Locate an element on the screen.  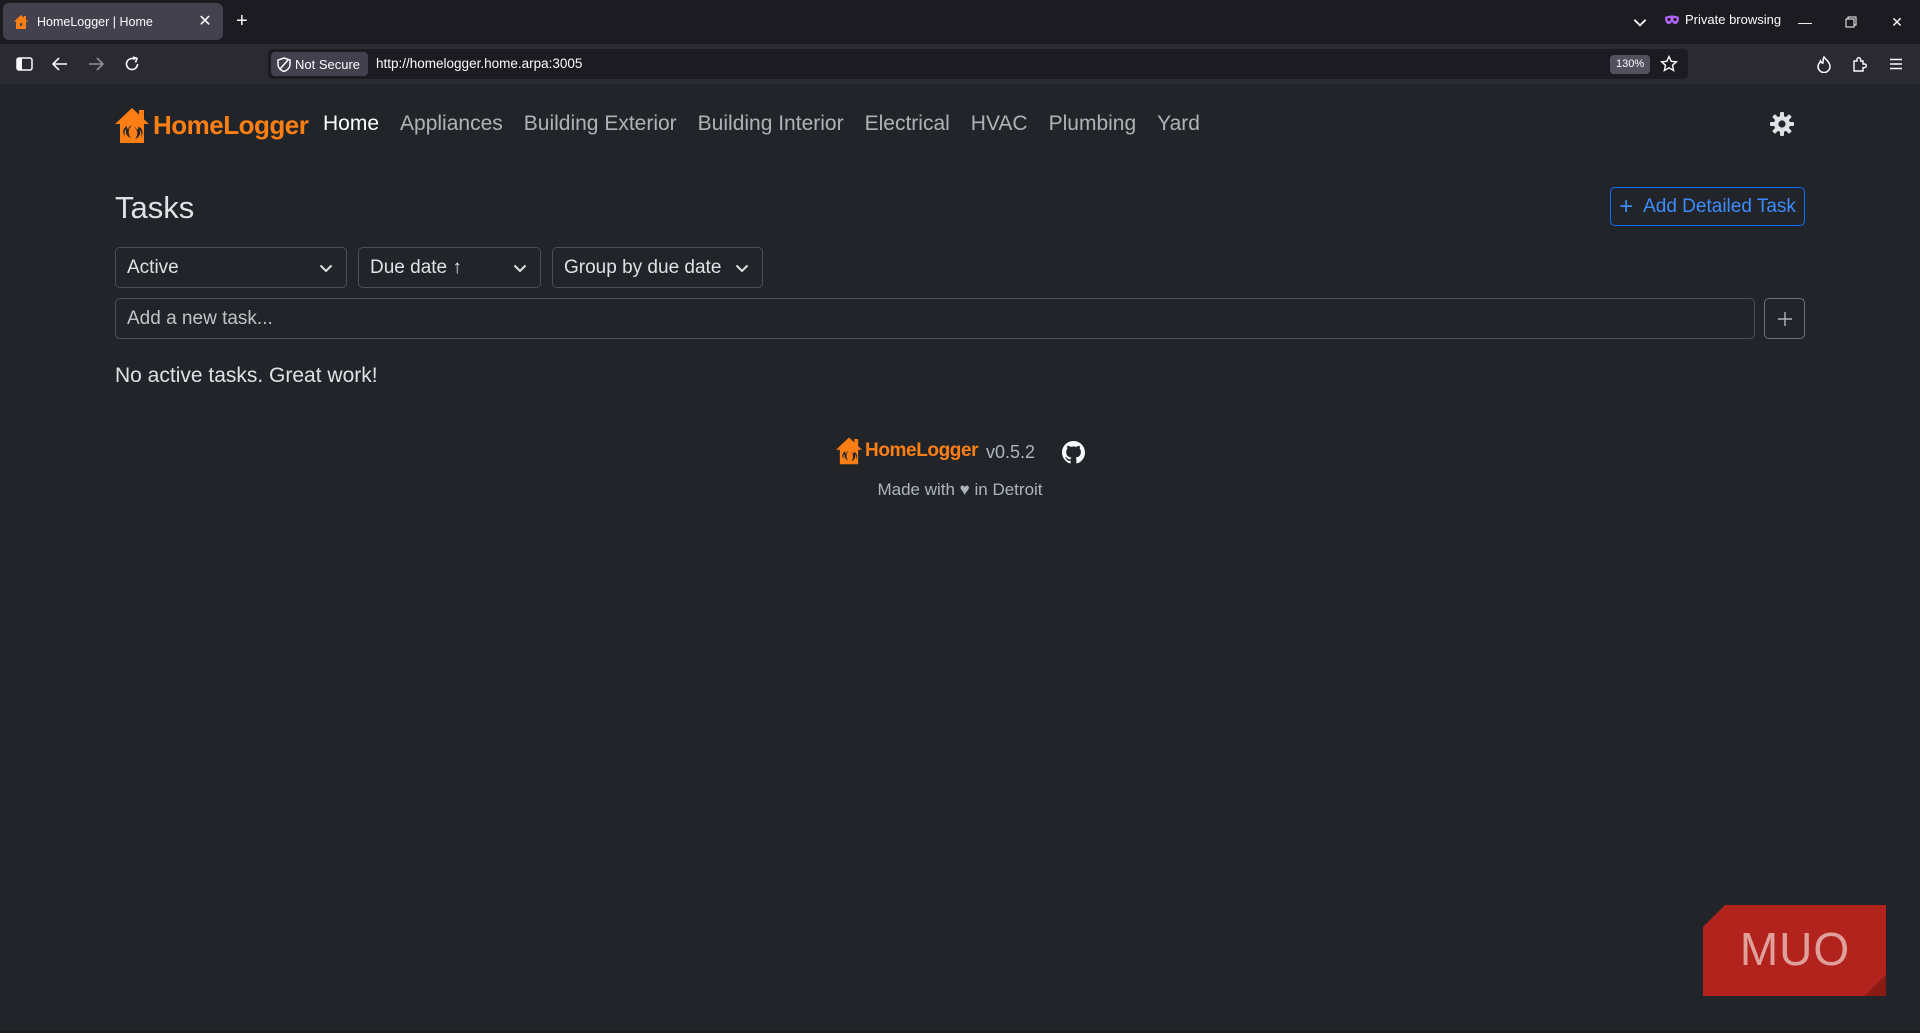
pocket-fire-icon is located at coordinates (1824, 64).